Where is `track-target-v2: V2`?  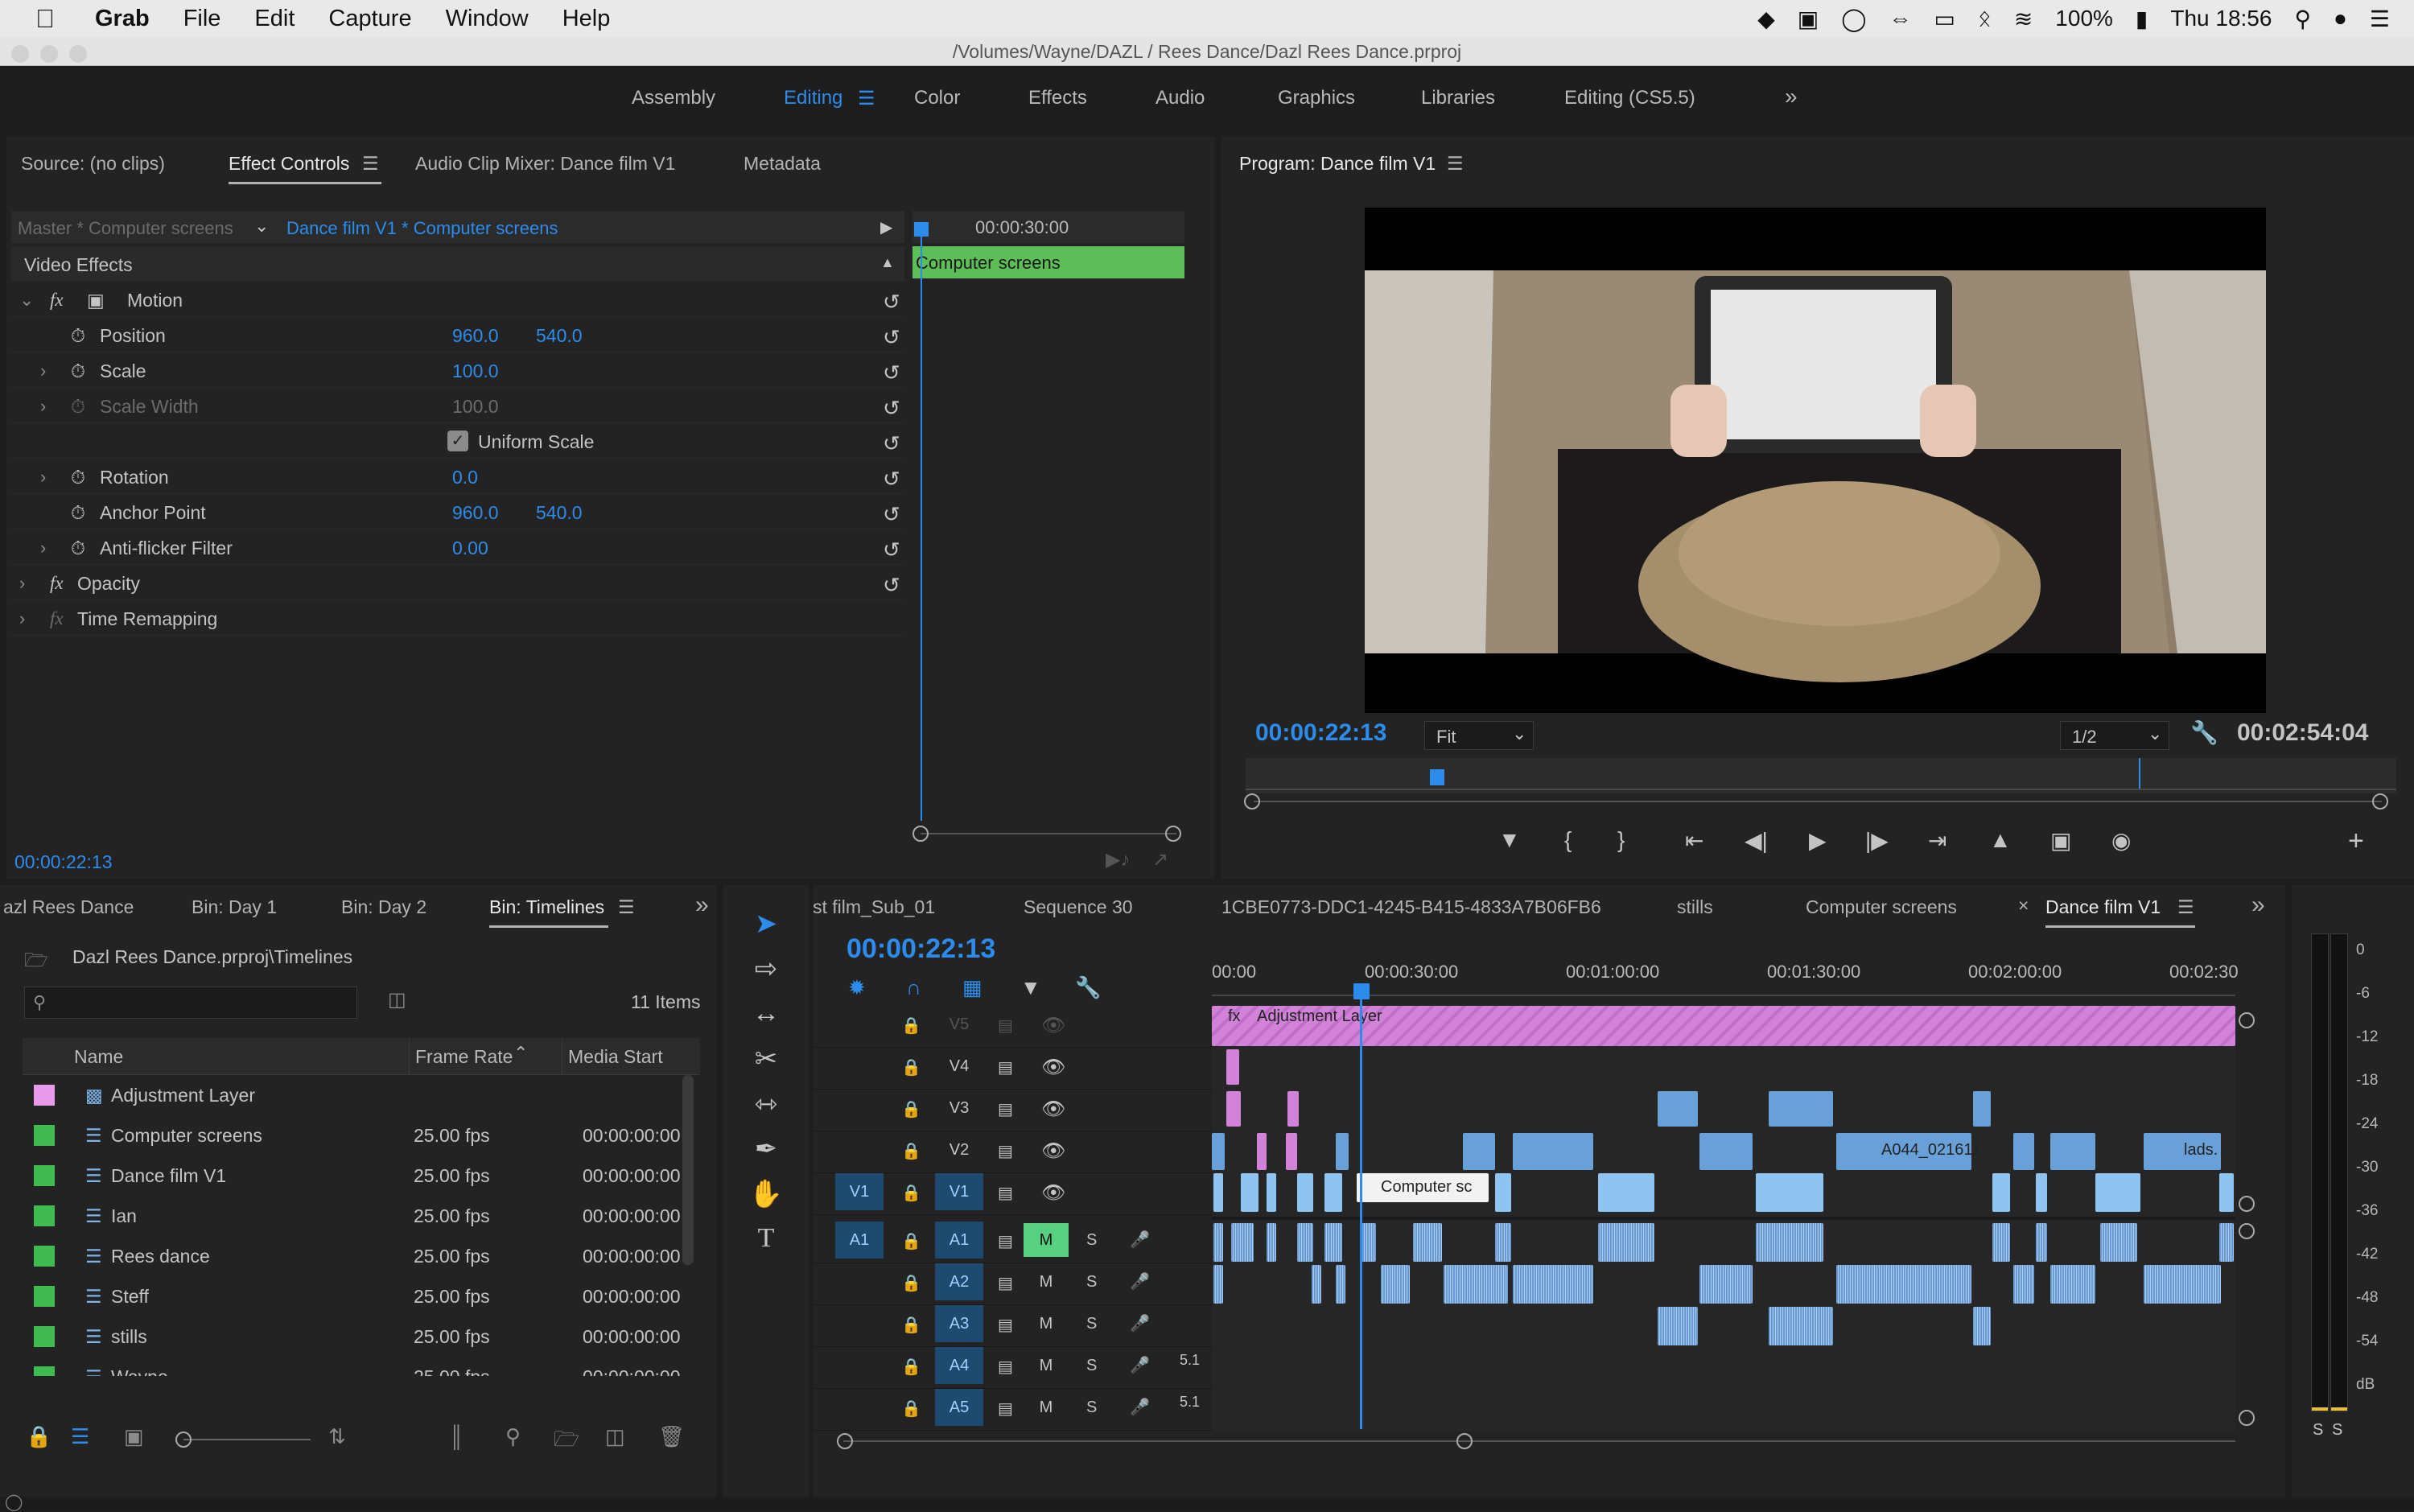
track-target-v2: V2 is located at coordinates (959, 1149).